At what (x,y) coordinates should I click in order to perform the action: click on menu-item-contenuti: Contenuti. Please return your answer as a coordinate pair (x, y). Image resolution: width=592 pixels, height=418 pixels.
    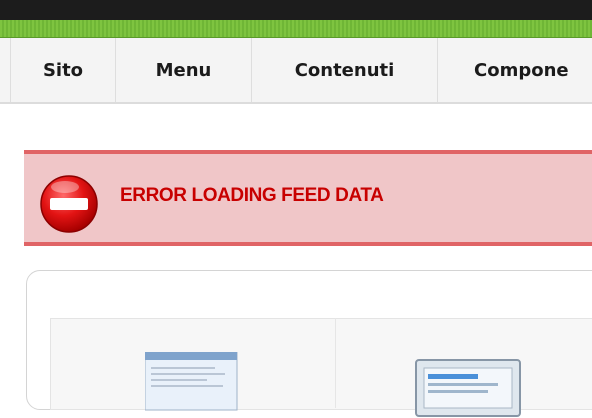
    Looking at the image, I should click on (345, 70).